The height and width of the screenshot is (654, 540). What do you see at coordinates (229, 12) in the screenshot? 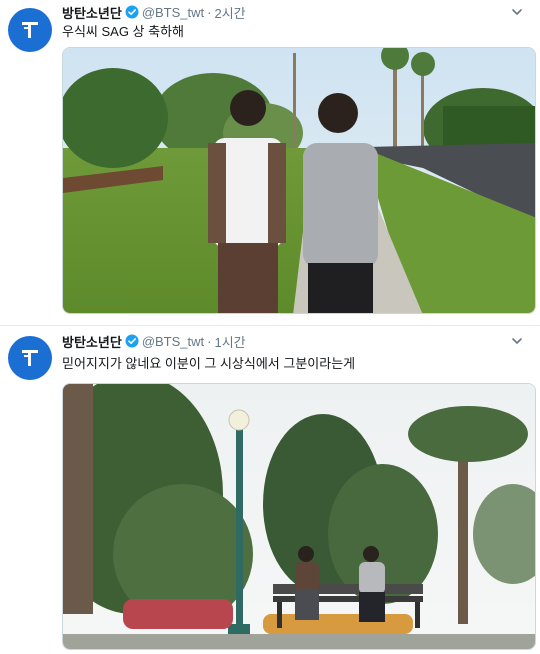
I see `tweet-timestamp: 2시간` at bounding box center [229, 12].